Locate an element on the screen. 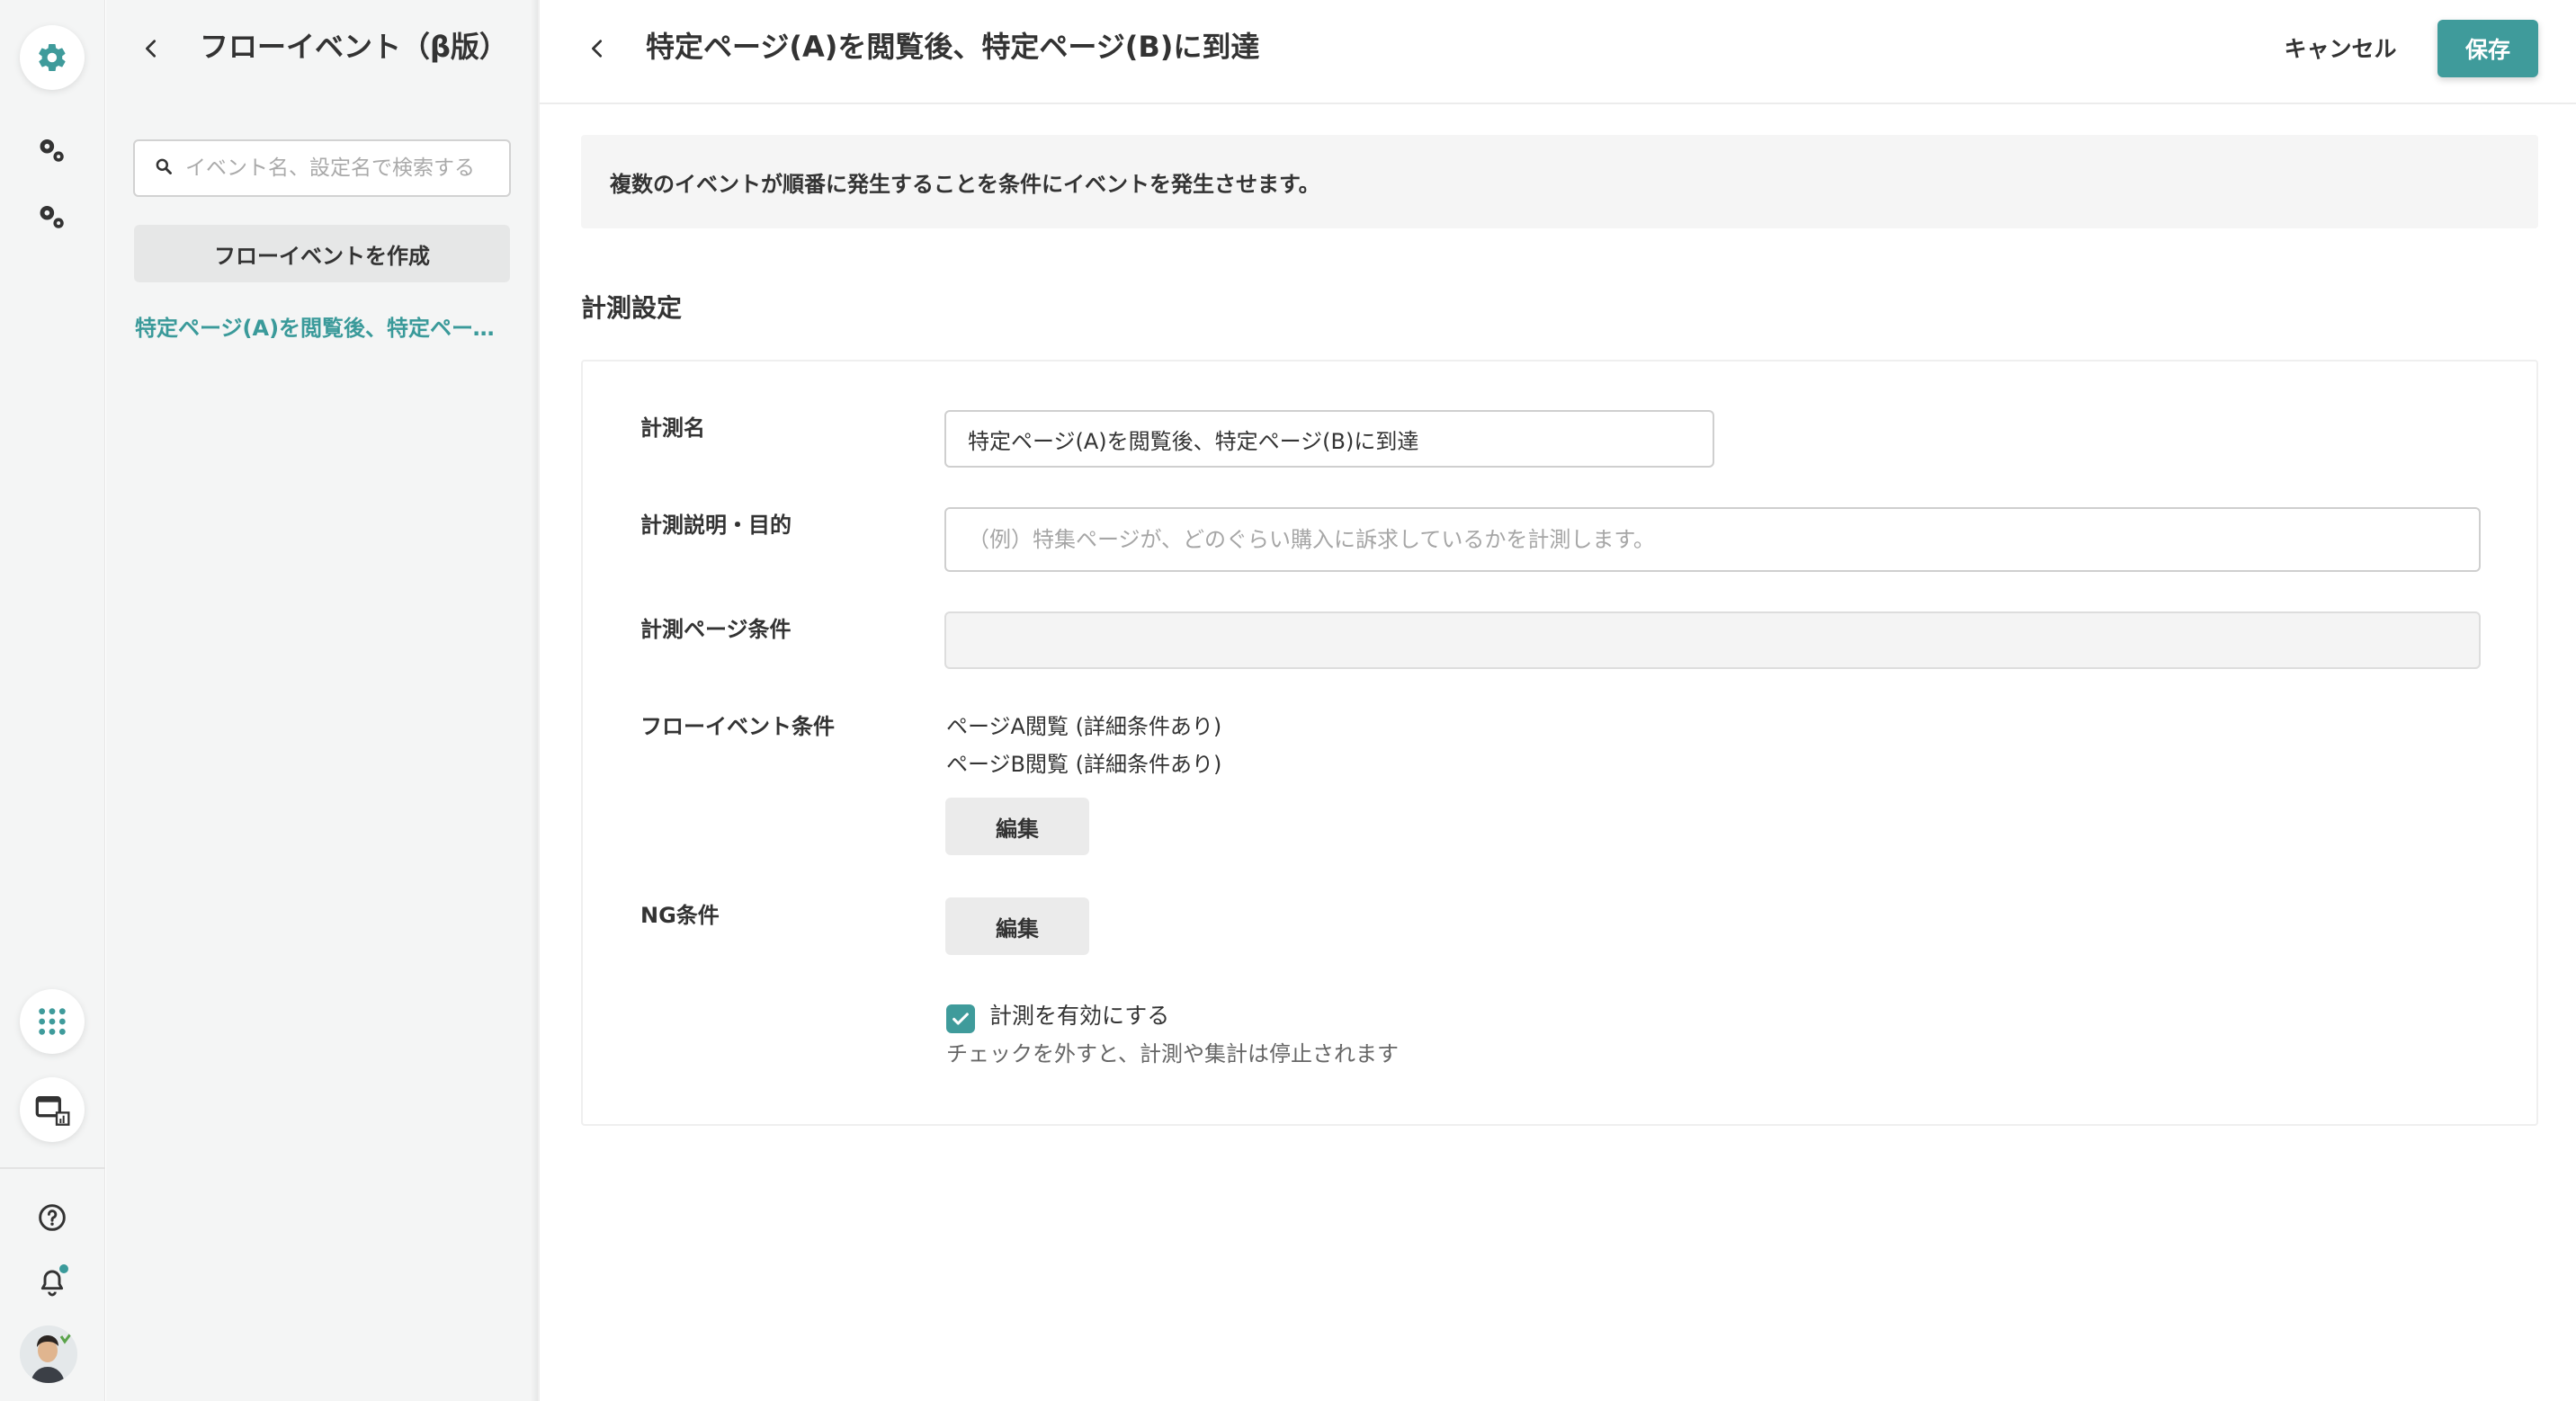 This screenshot has width=2576, height=1401. save-button: 保存 is located at coordinates (2487, 49).